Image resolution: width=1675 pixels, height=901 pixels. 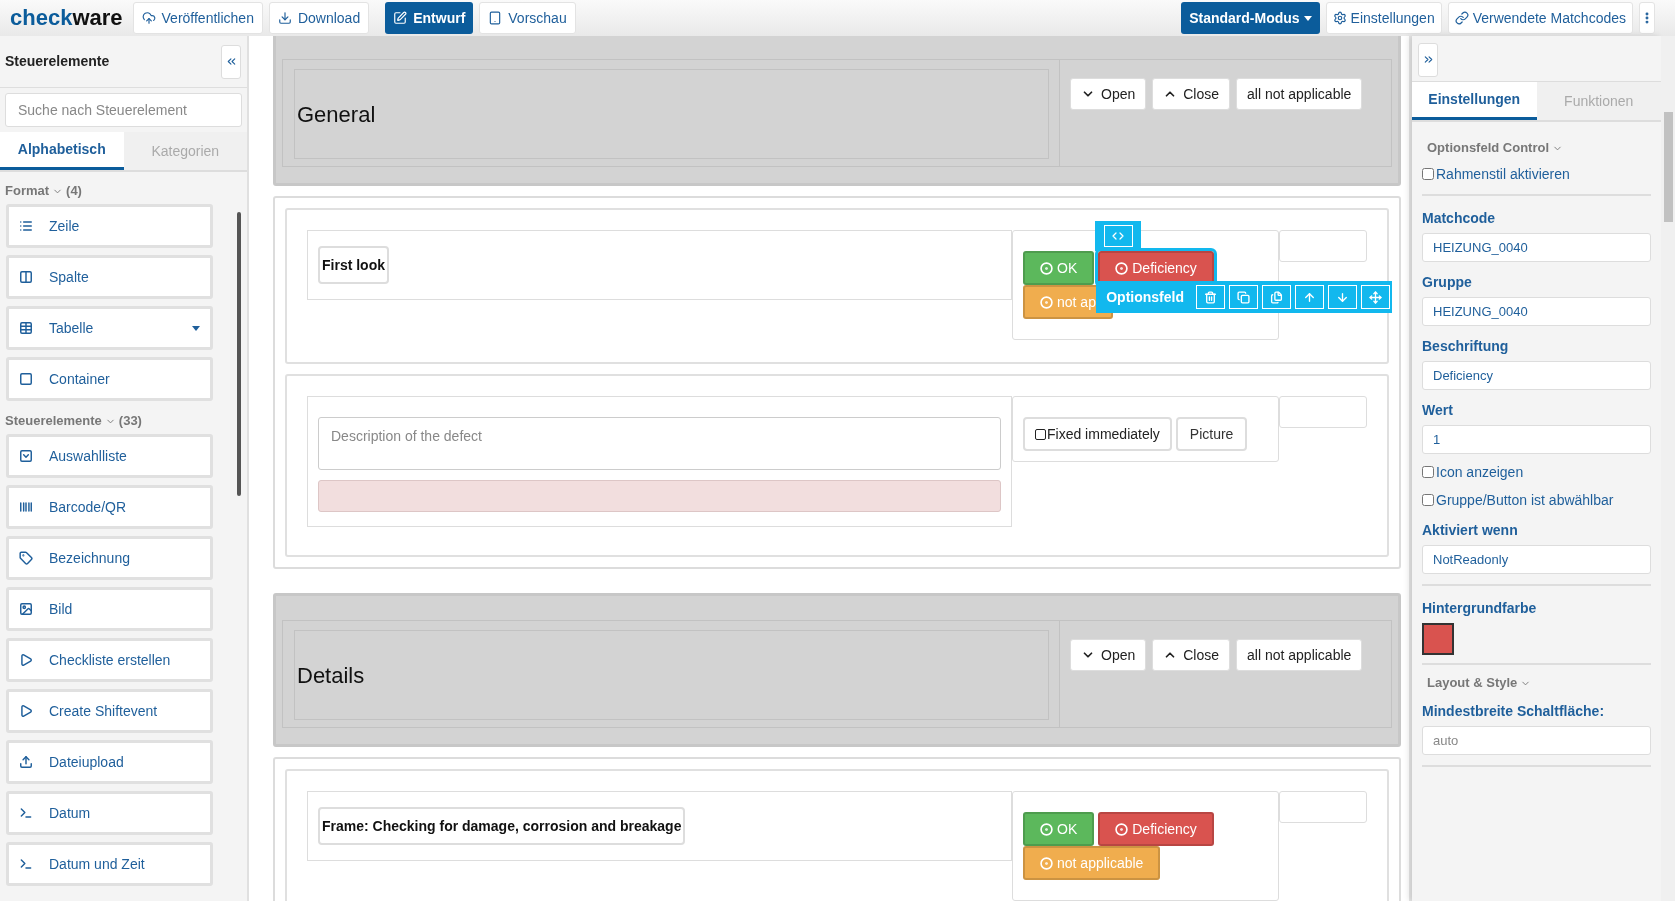 I want to click on panel-title: Steuerelemente, so click(x=57, y=61).